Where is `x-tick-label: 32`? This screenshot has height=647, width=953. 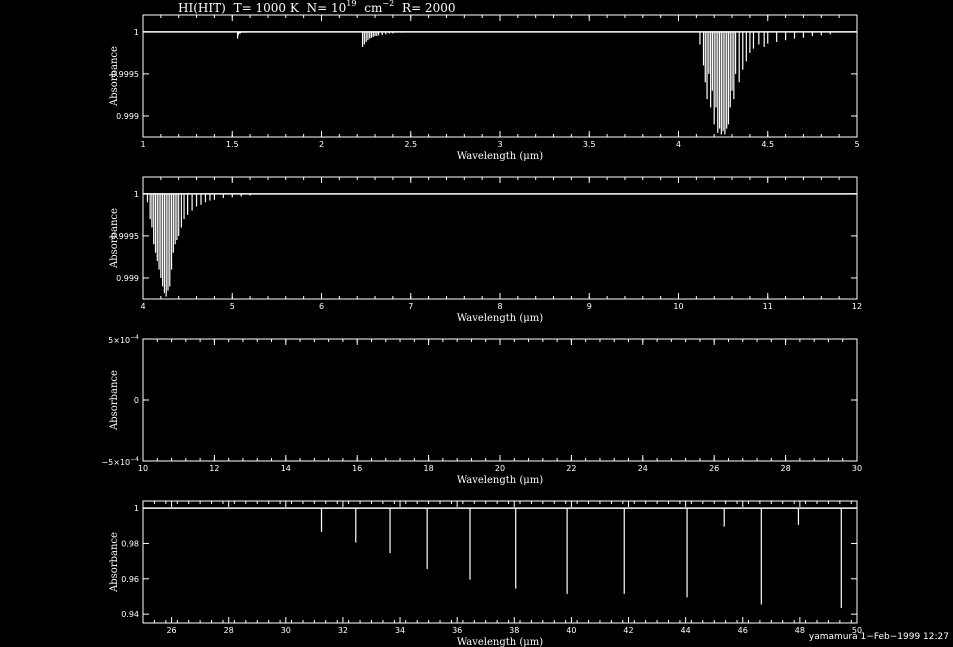 x-tick-label: 32 is located at coordinates (343, 630).